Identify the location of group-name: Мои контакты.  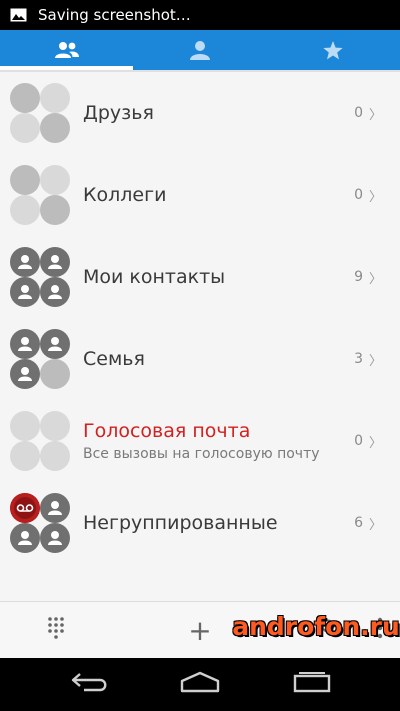
(154, 277).